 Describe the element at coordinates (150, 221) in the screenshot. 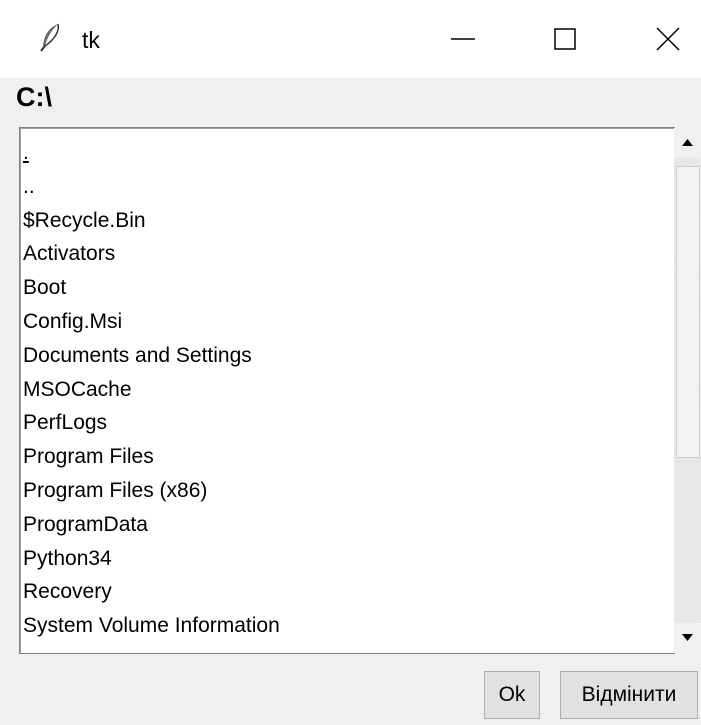

I see `list-item: $Recycle.Bin` at that location.